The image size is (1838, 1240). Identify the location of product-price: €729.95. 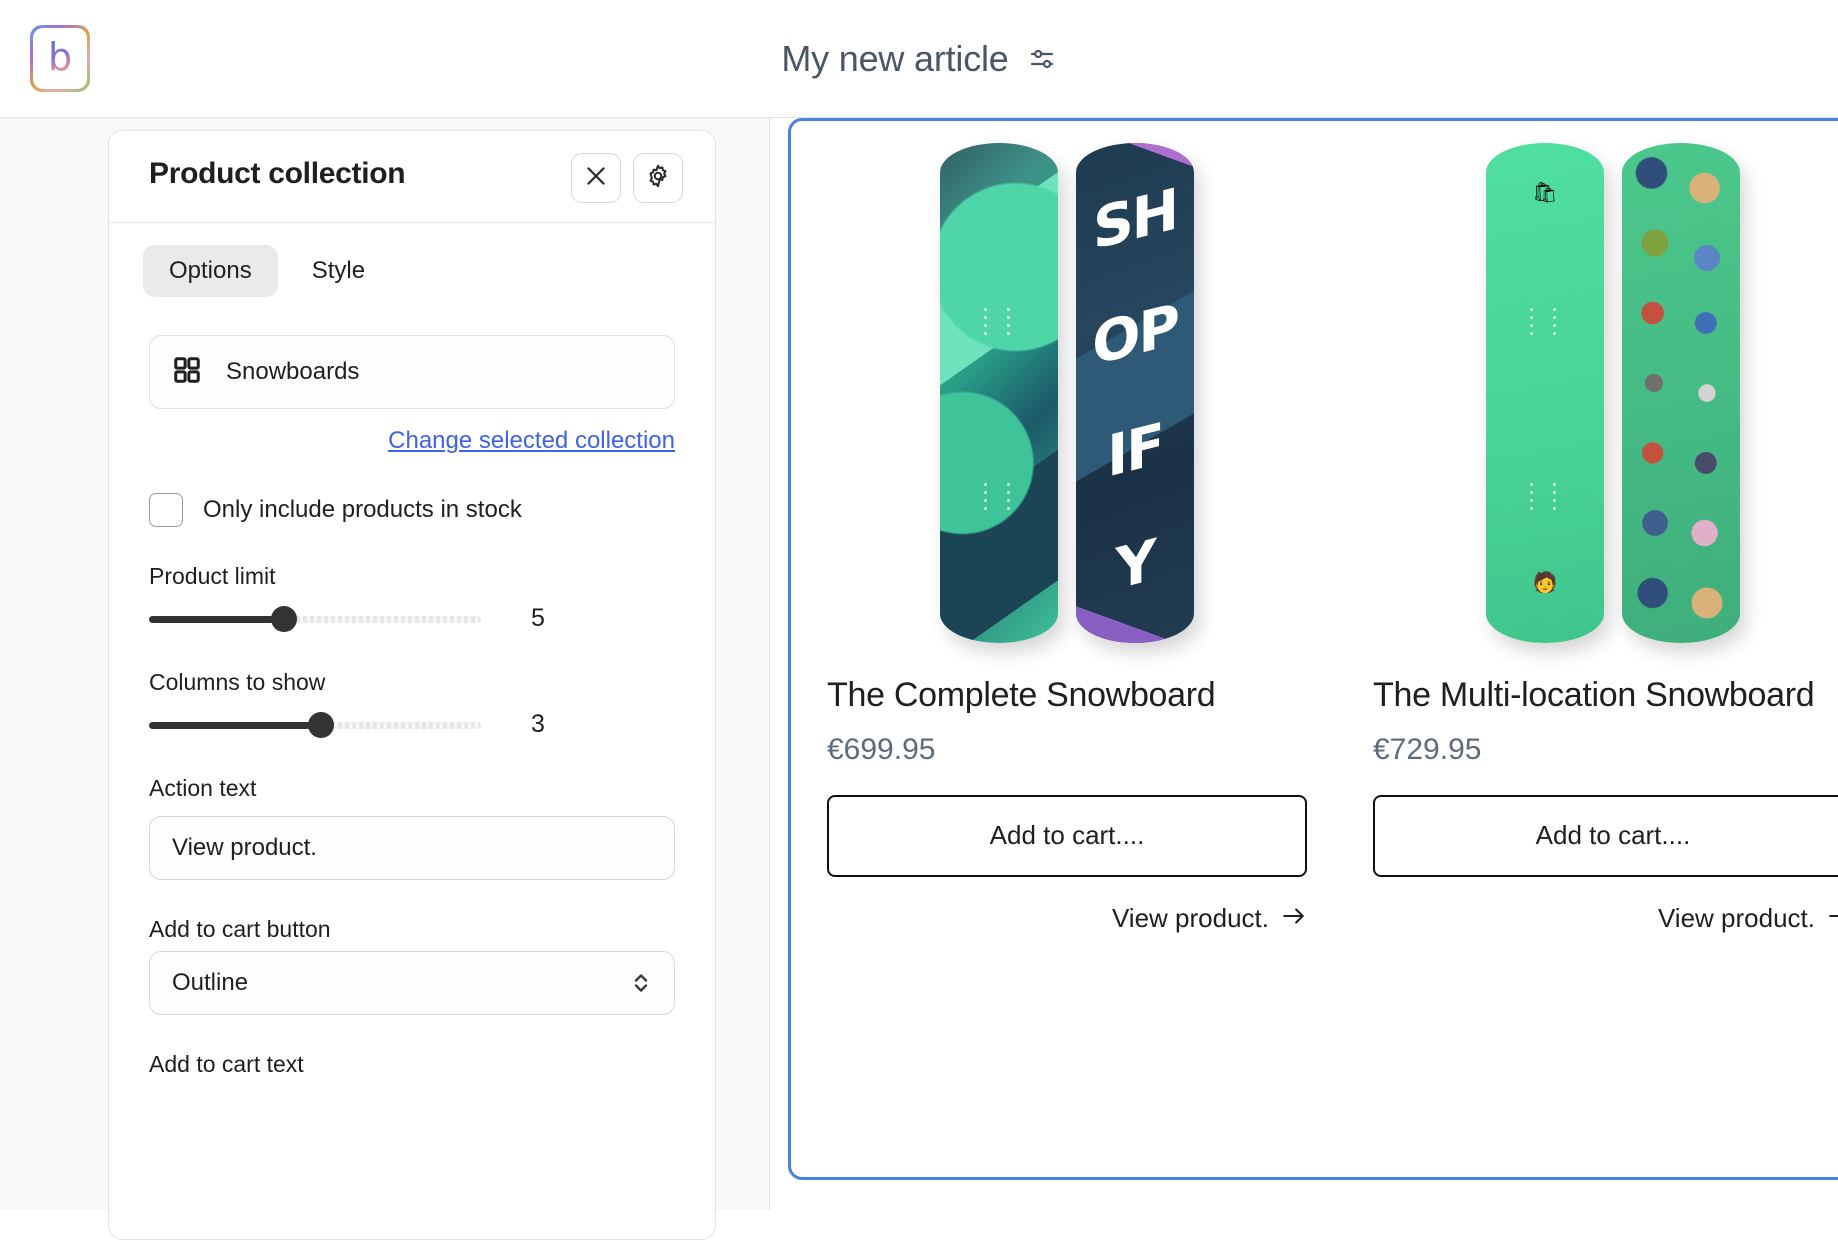
(1427, 749).